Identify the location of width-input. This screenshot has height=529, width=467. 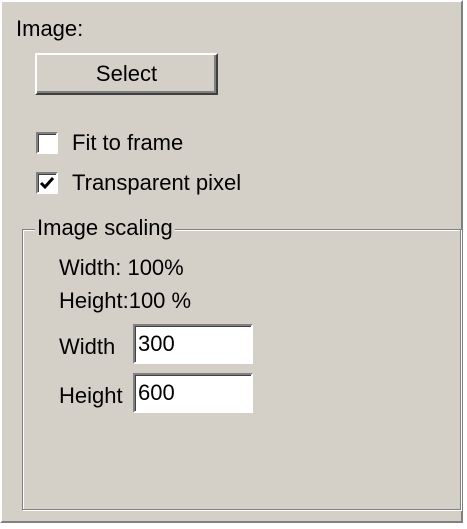
(193, 344).